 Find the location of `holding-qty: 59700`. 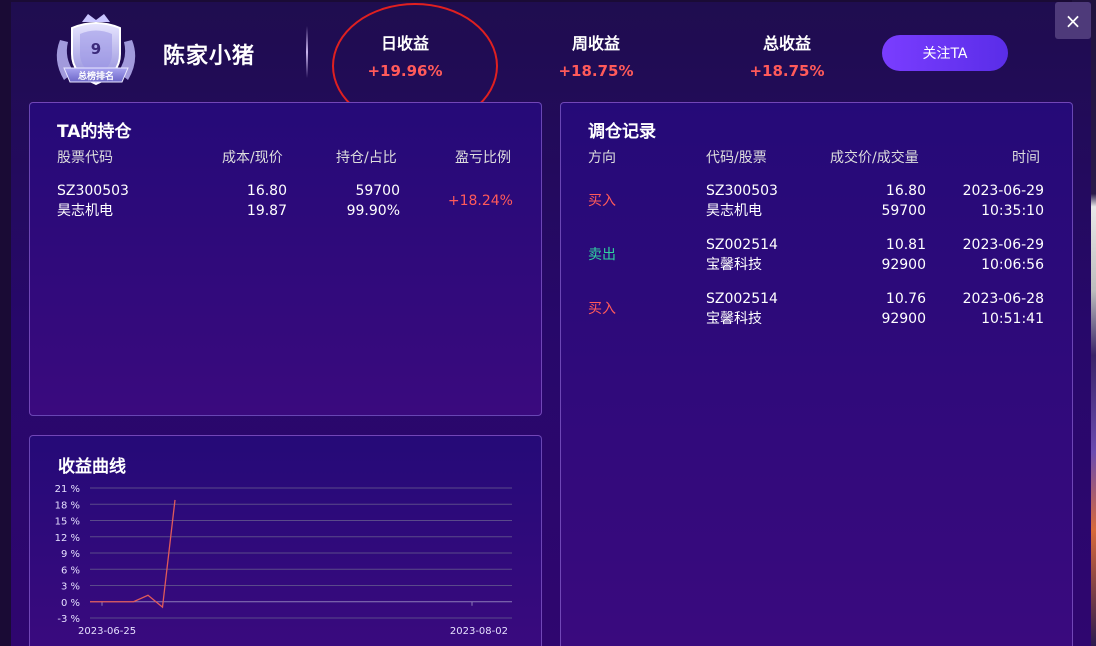

holding-qty: 59700 is located at coordinates (377, 191).